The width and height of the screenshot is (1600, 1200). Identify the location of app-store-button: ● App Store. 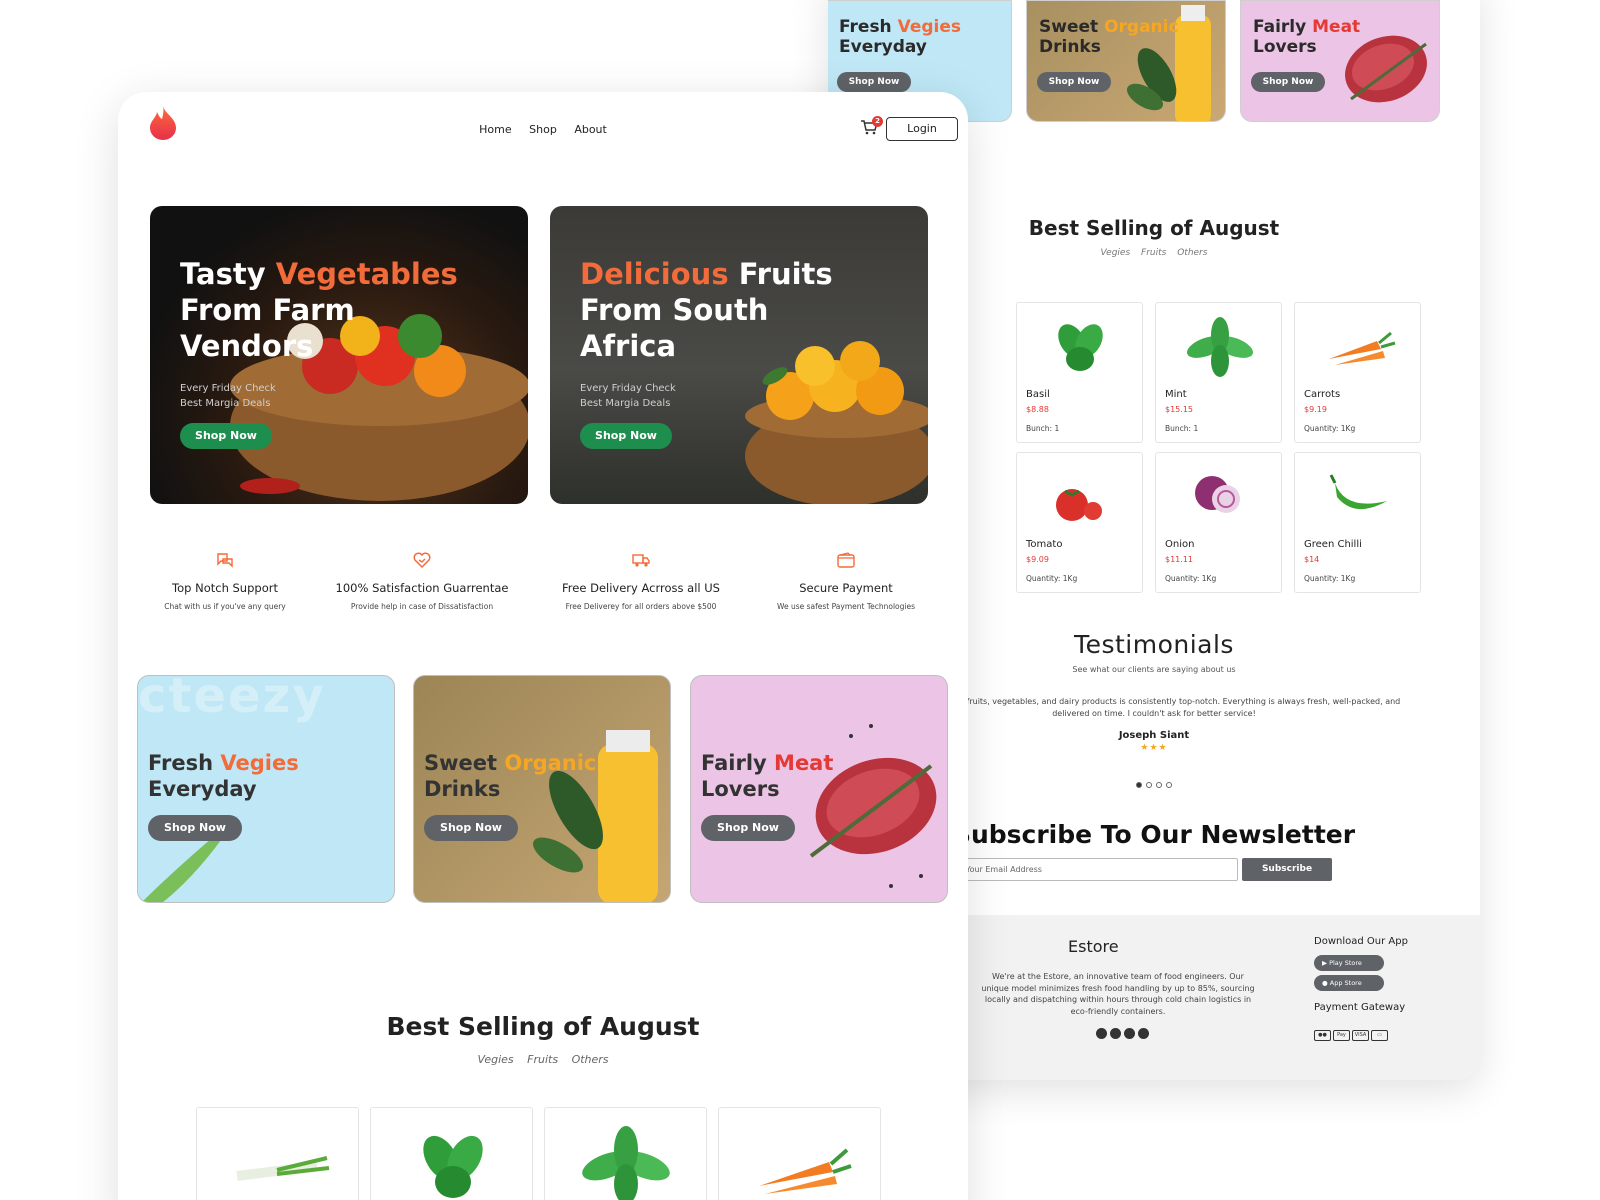
(1349, 983).